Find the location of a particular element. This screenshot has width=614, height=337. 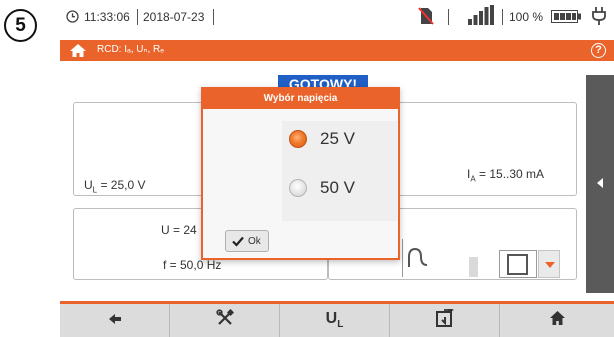

dialog-title: Wybór napięcia is located at coordinates (300, 99).